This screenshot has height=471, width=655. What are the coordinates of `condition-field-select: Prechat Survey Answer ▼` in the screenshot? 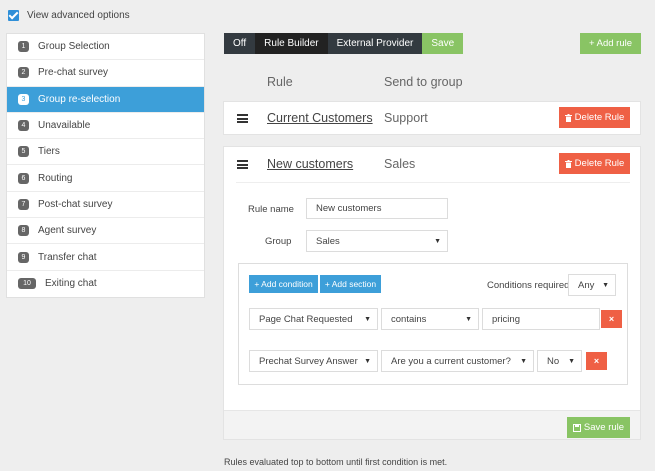 It's located at (313, 361).